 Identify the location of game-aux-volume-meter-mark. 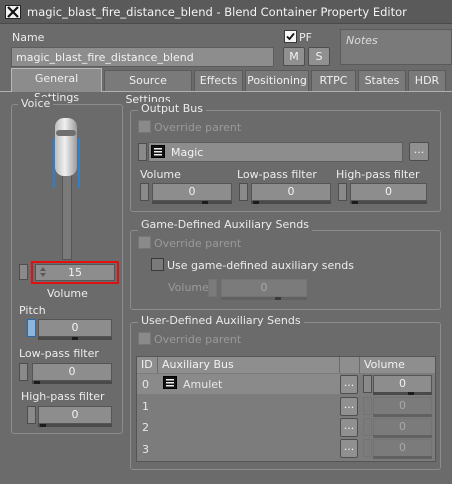
(278, 298).